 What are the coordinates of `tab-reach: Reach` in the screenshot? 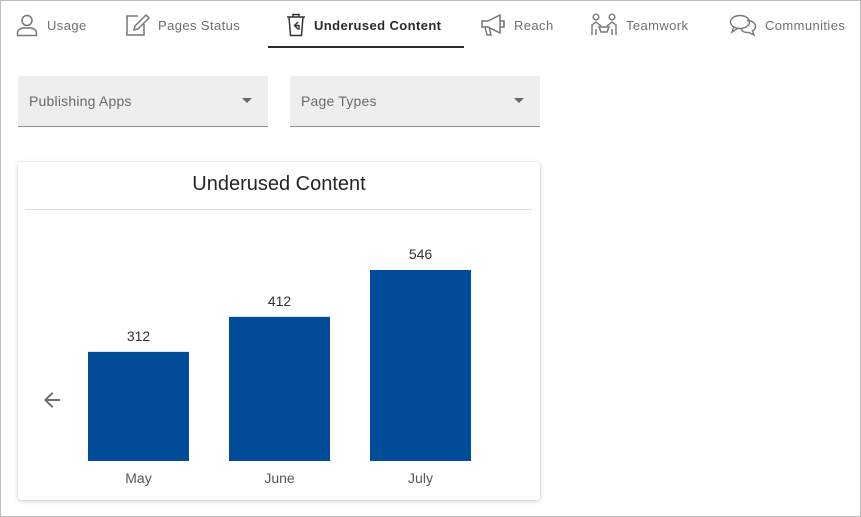 It's located at (517, 25).